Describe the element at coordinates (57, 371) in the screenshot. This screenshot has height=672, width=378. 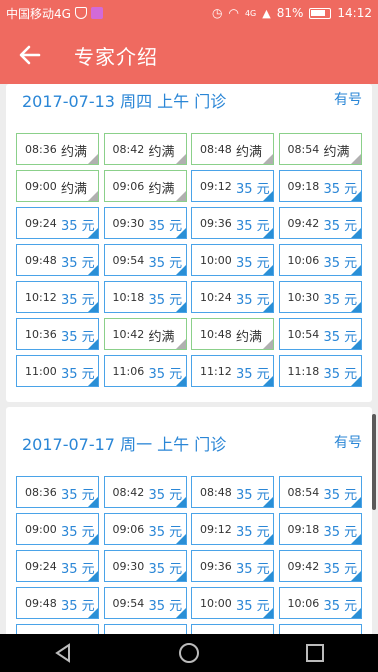
I see `time-slot: 11:00 35 元` at that location.